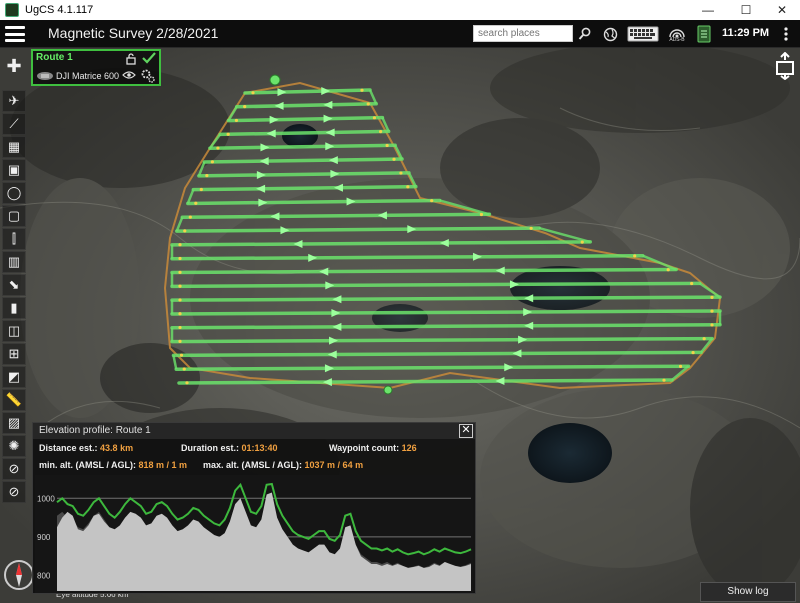 This screenshot has width=800, height=603. What do you see at coordinates (95, 430) in the screenshot?
I see `elevation-panel-title: Elevation profile: Route 1` at bounding box center [95, 430].